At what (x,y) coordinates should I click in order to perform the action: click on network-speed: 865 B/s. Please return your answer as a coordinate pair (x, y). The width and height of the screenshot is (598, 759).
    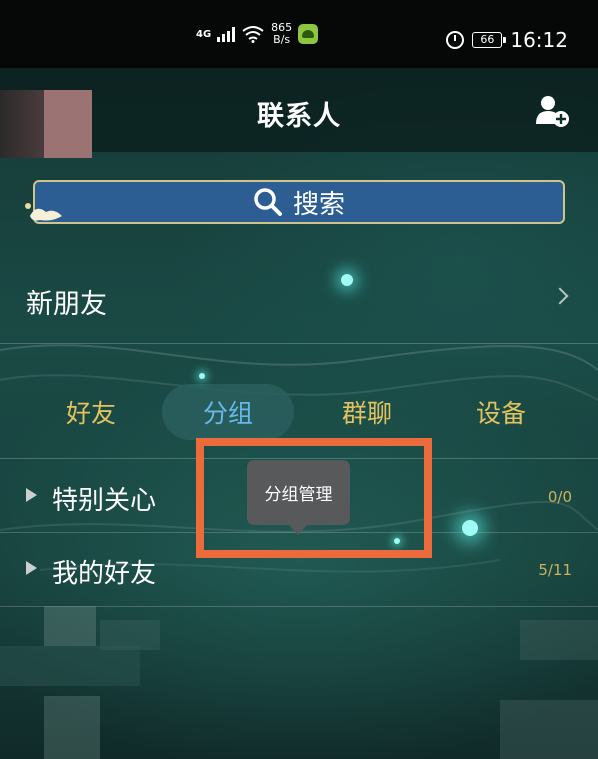
    Looking at the image, I should click on (281, 34).